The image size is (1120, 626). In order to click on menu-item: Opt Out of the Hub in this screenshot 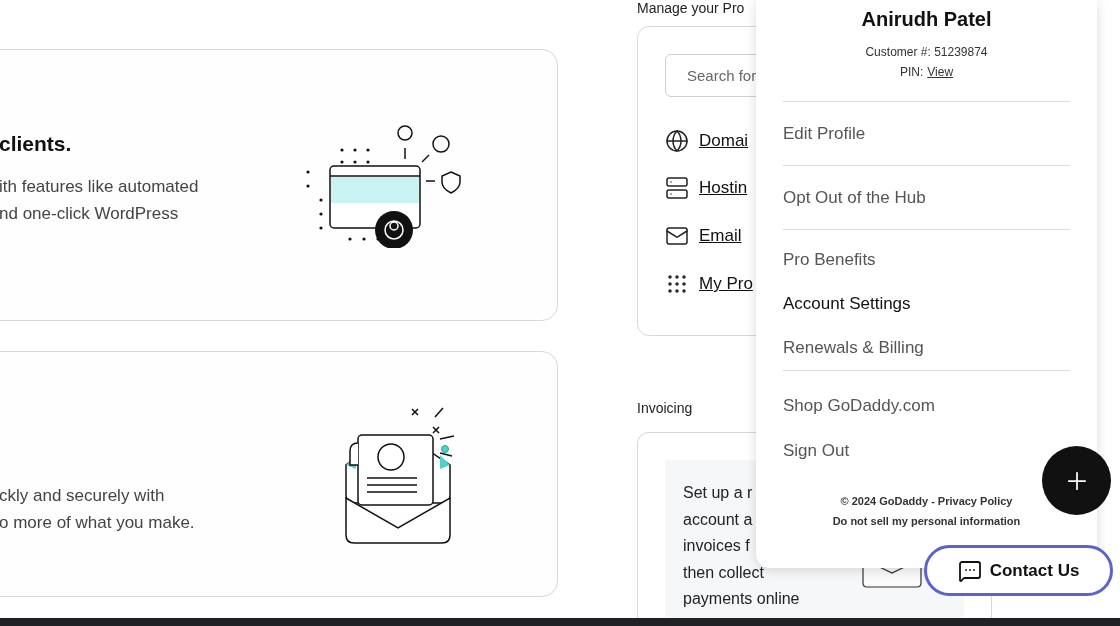, I will do `click(854, 197)`.